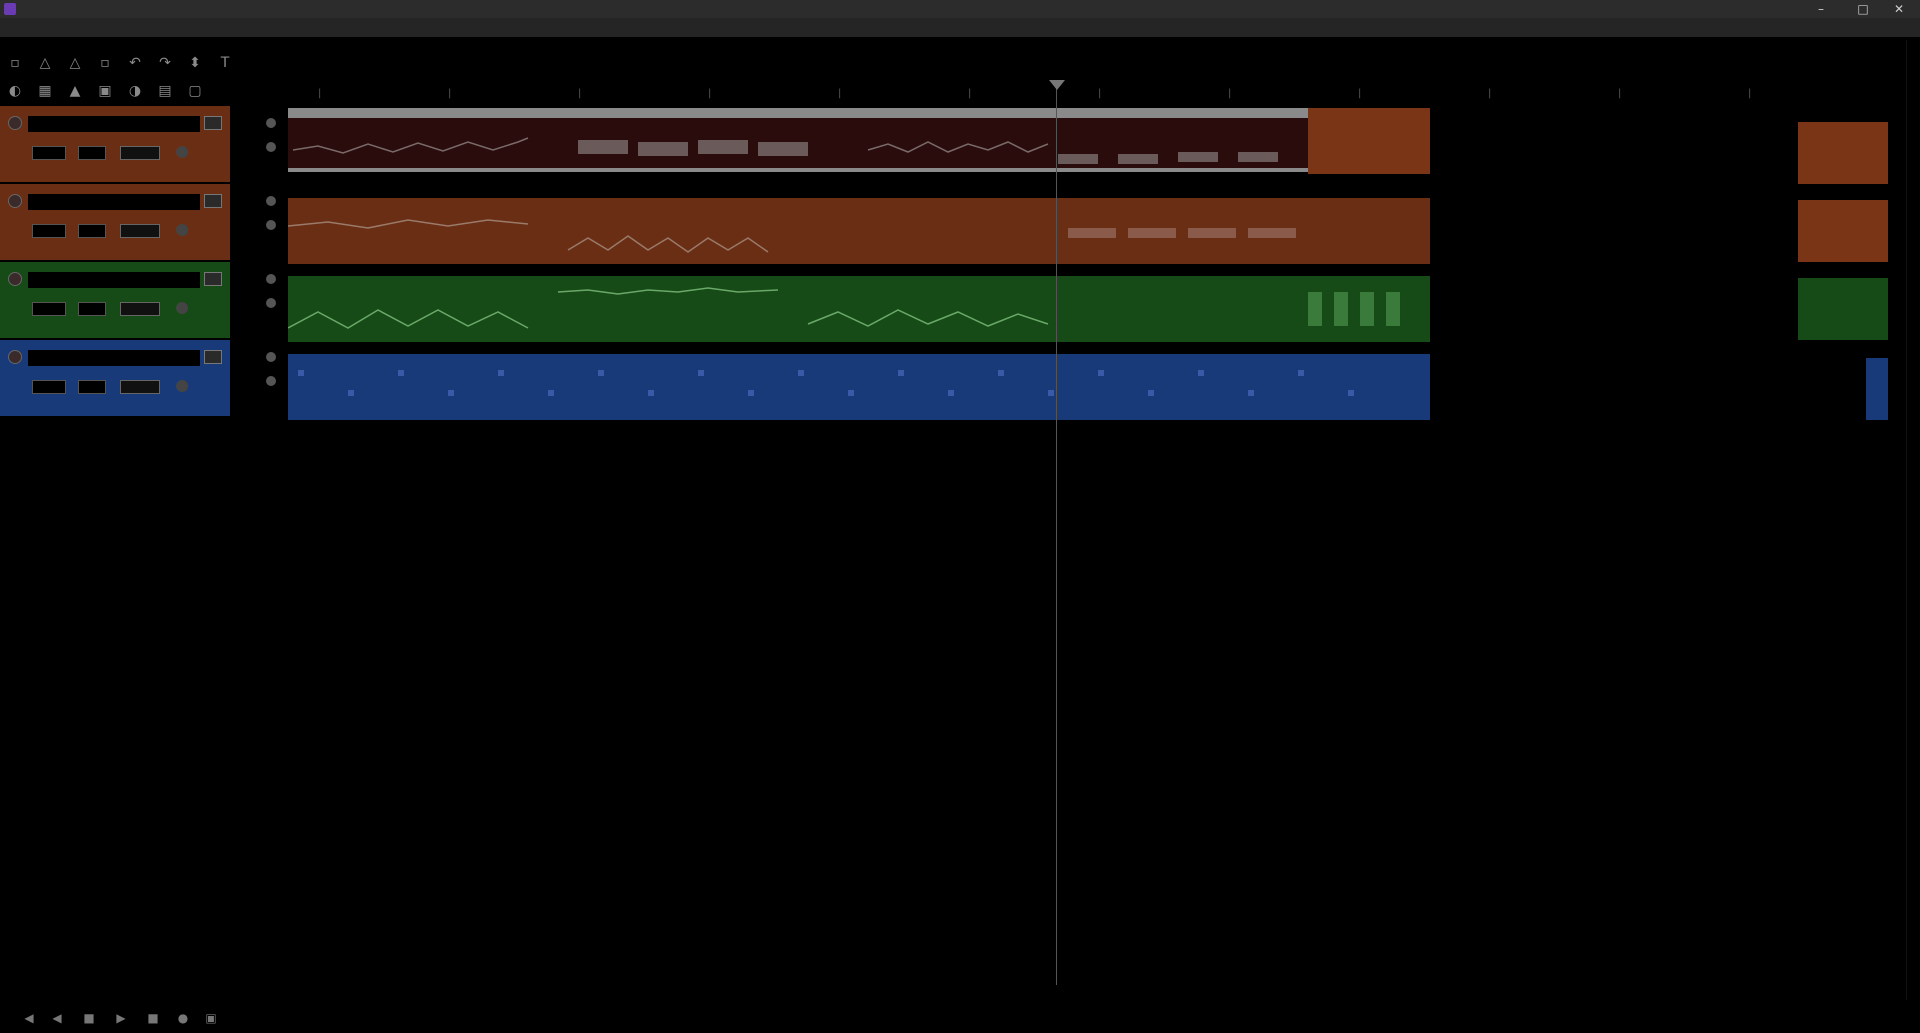 The image size is (1920, 1033). I want to click on playhead-line, so click(1056, 532).